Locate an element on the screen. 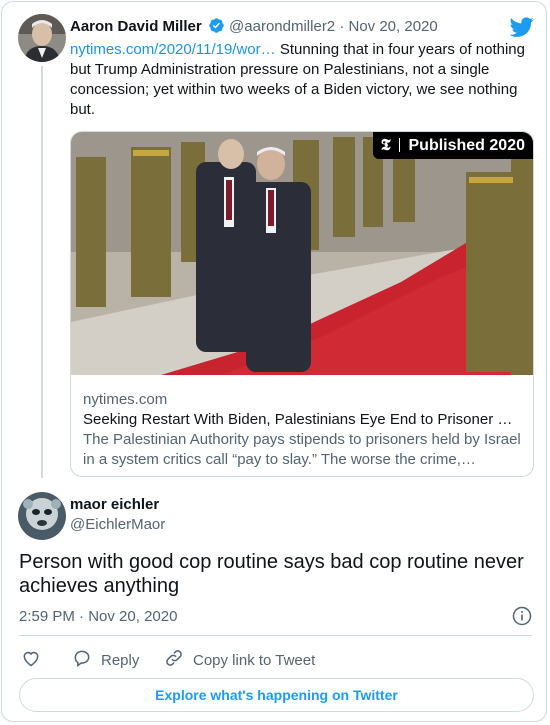 The height and width of the screenshot is (725, 550). avatar-aaron is located at coordinates (42, 38).